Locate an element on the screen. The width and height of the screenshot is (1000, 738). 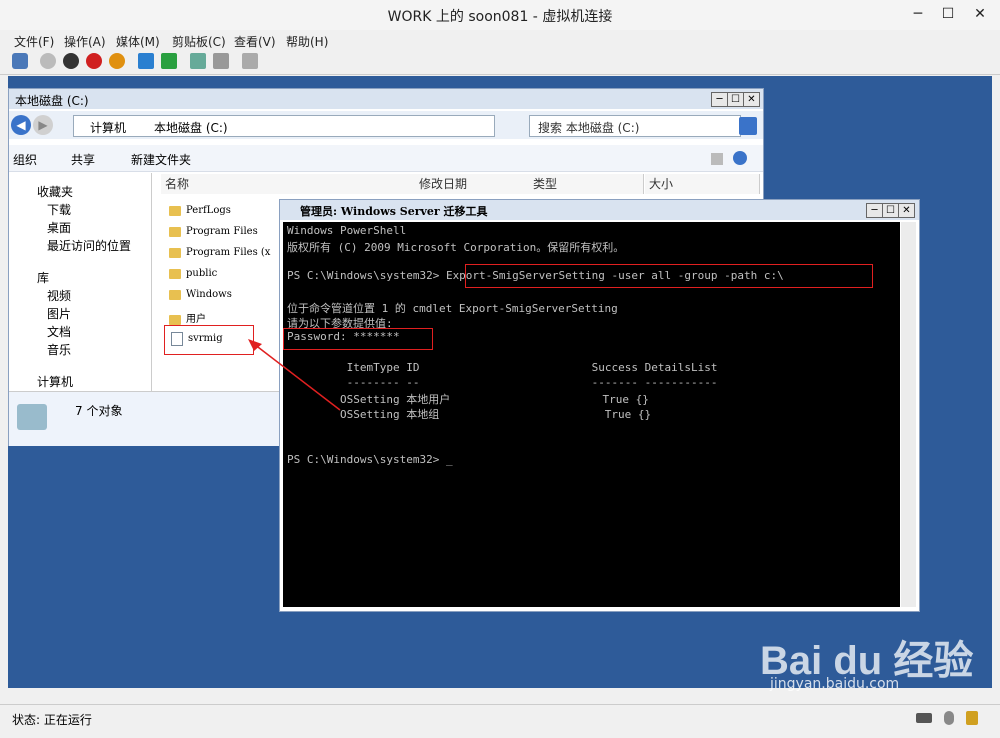
revert-icon is located at coordinates (221, 61).